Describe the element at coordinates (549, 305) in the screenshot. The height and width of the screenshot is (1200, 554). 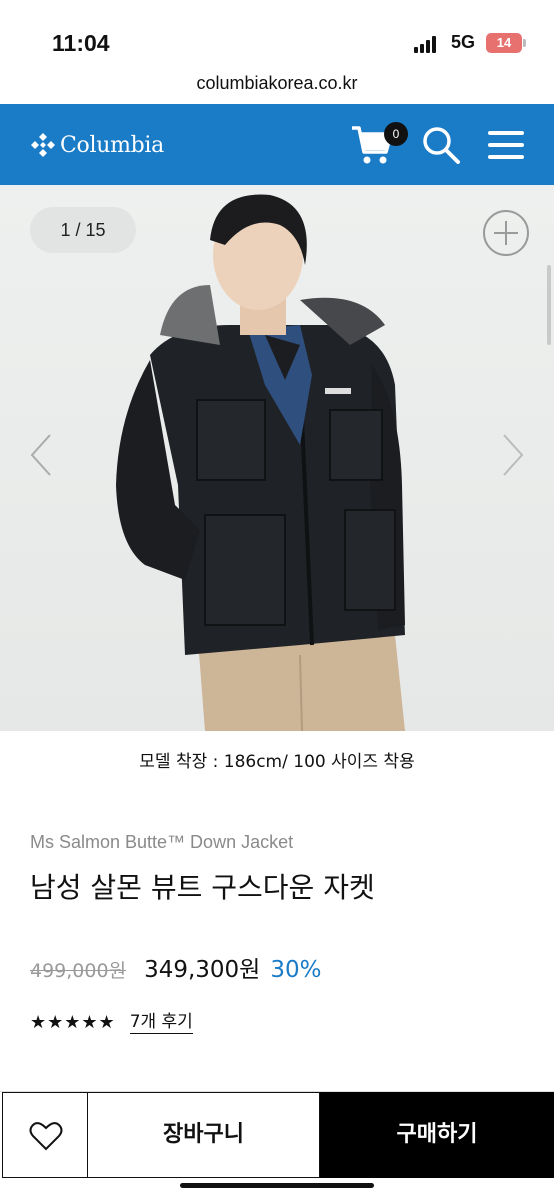
I see `scrollbar` at that location.